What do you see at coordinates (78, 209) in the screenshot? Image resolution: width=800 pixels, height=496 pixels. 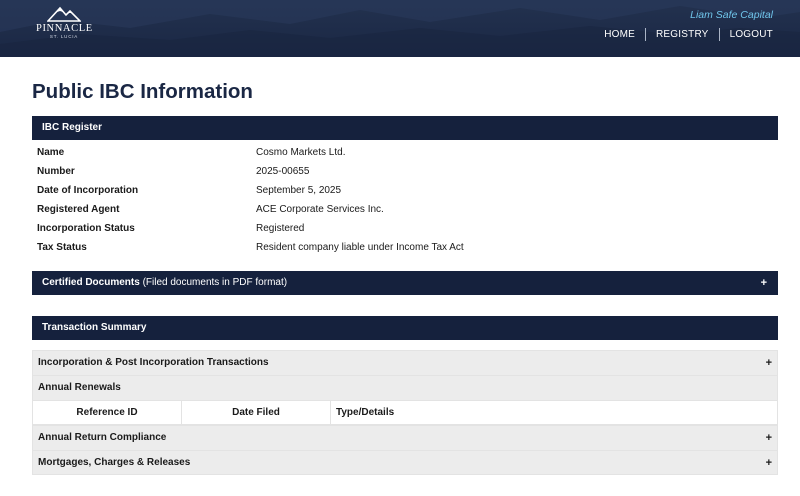 I see `register-label: Registered Agent` at bounding box center [78, 209].